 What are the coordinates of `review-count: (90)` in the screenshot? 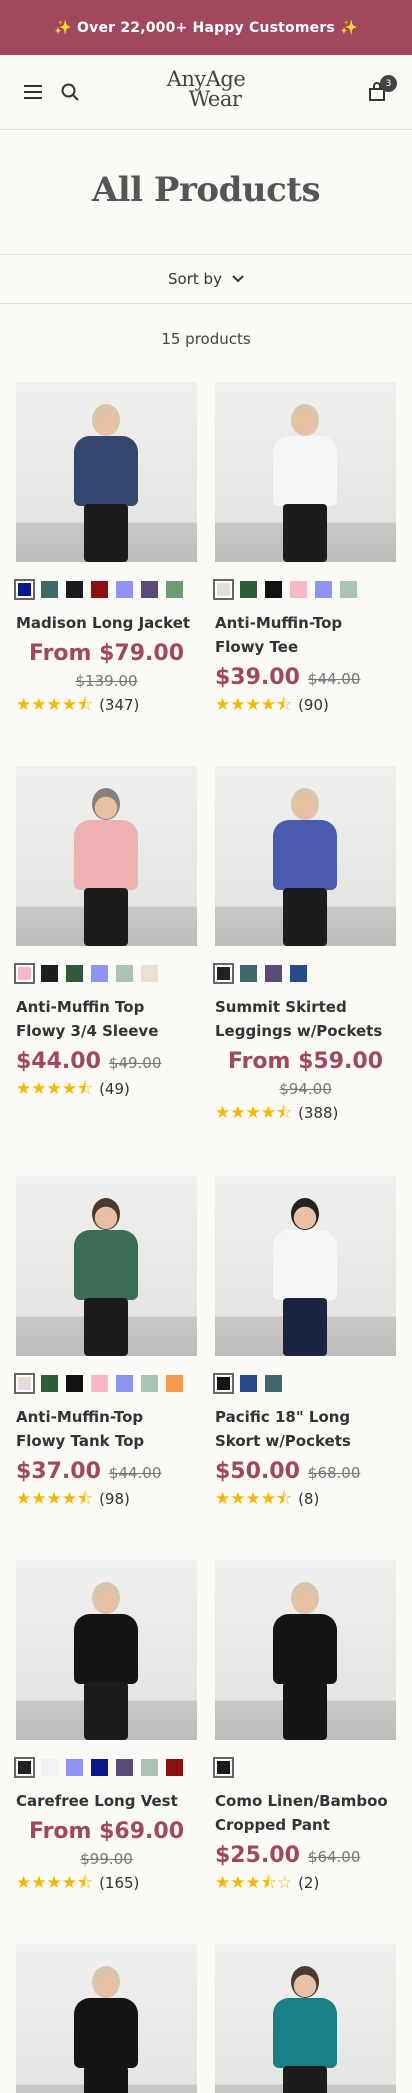 It's located at (313, 705).